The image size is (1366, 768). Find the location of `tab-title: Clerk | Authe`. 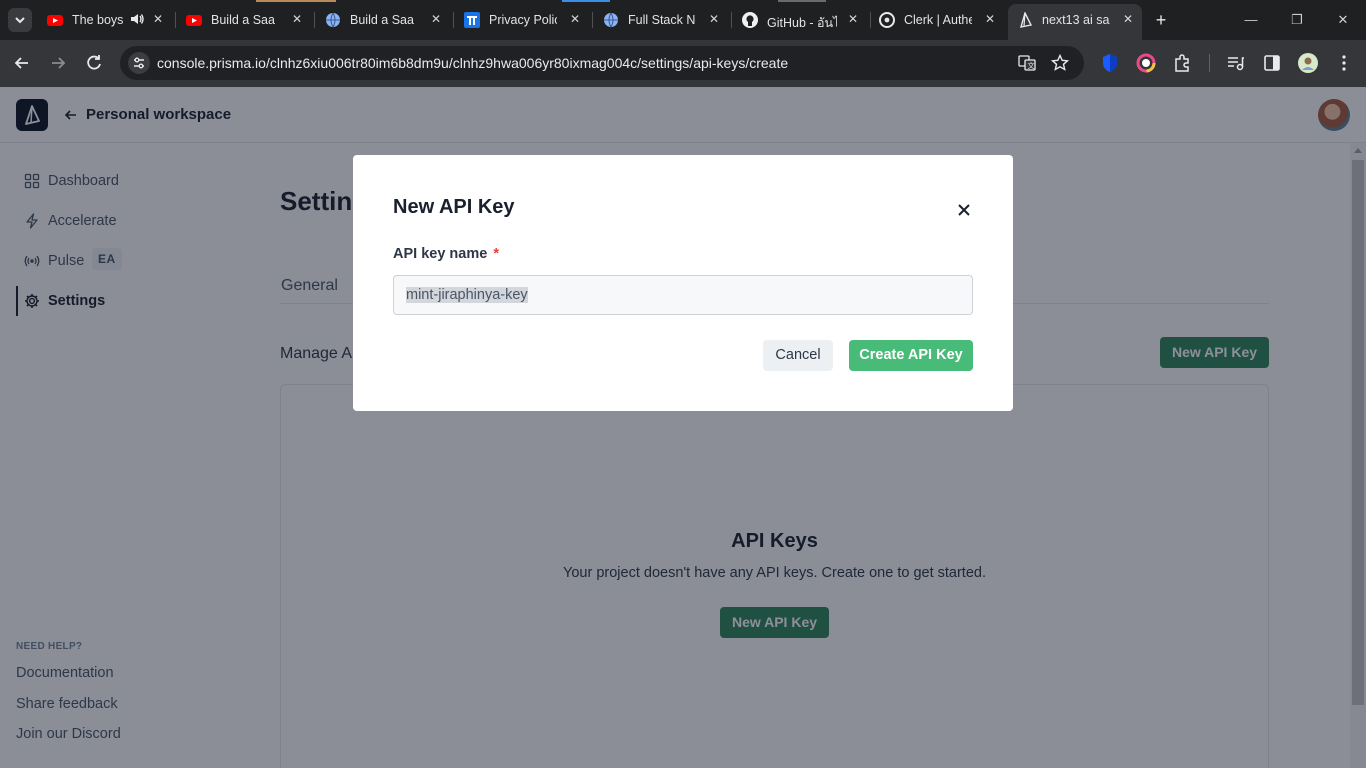

tab-title: Clerk | Authe is located at coordinates (938, 20).